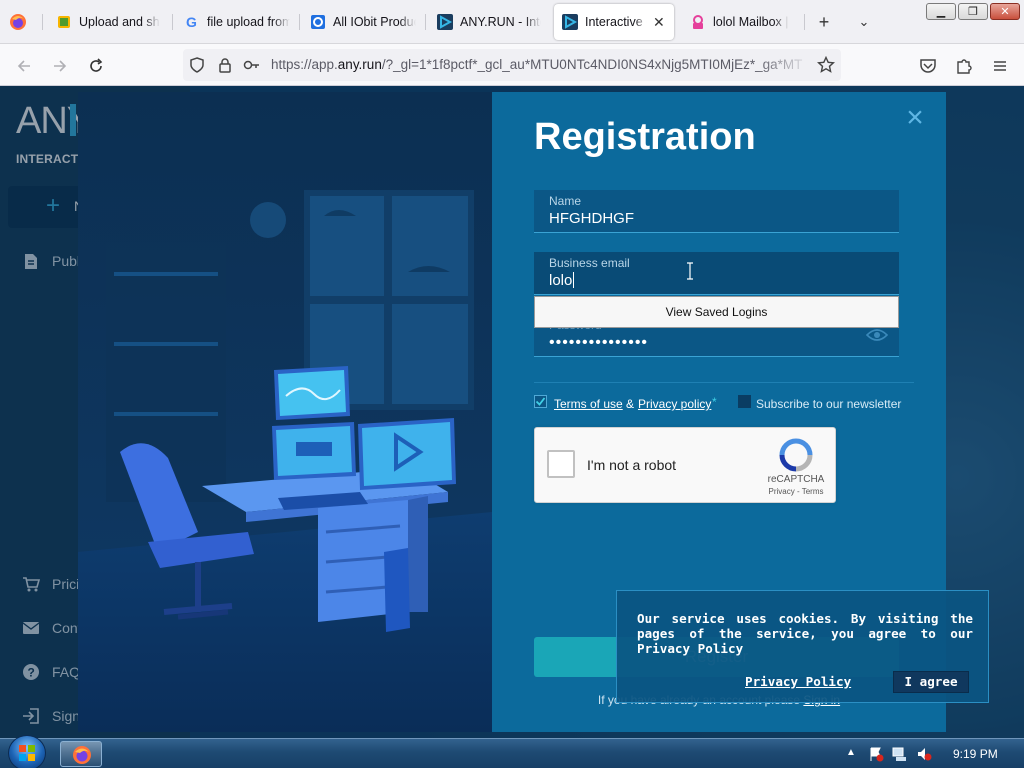  What do you see at coordinates (630, 404) in the screenshot?
I see `terms-ampersand: &` at bounding box center [630, 404].